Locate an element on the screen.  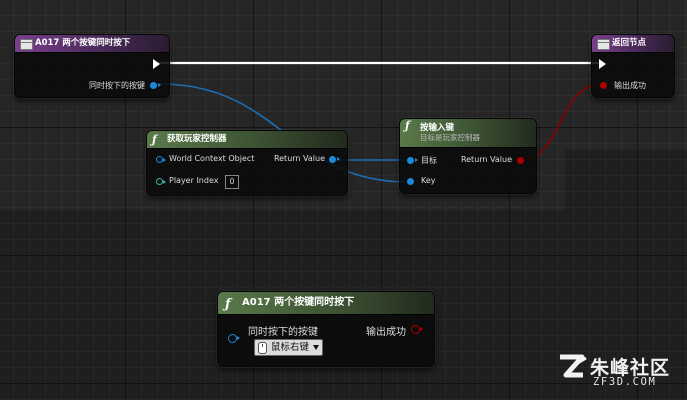
call-pressed-keys-pin is located at coordinates (234, 338).